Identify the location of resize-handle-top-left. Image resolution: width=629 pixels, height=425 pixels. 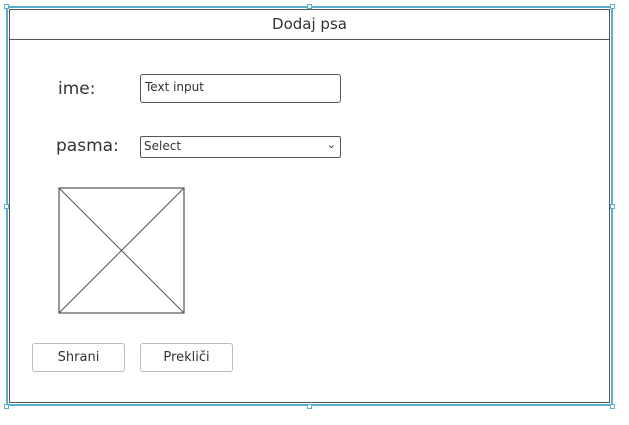
(6, 6).